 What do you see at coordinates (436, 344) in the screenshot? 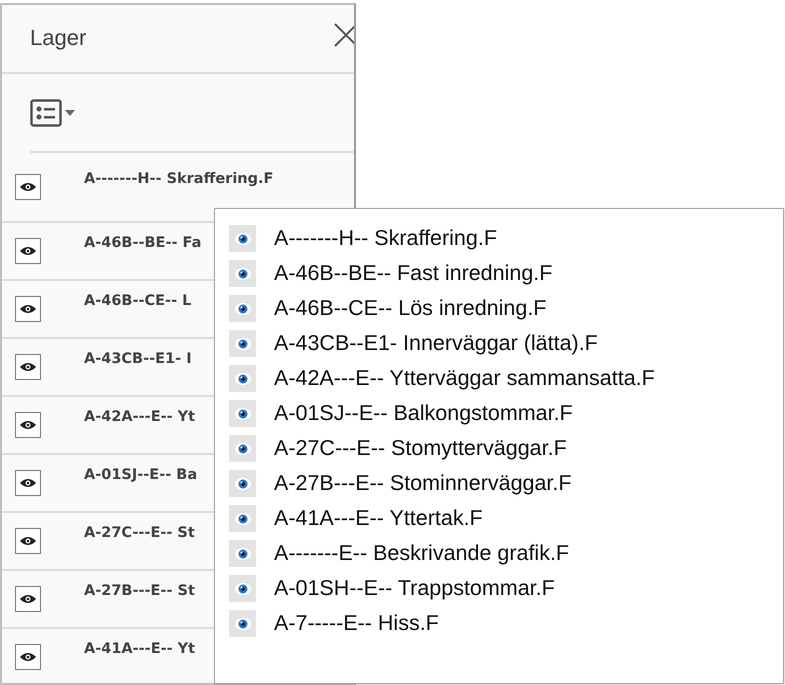
I see `layer-name: A-43CB--E1- Innerväggar (lätta).F` at bounding box center [436, 344].